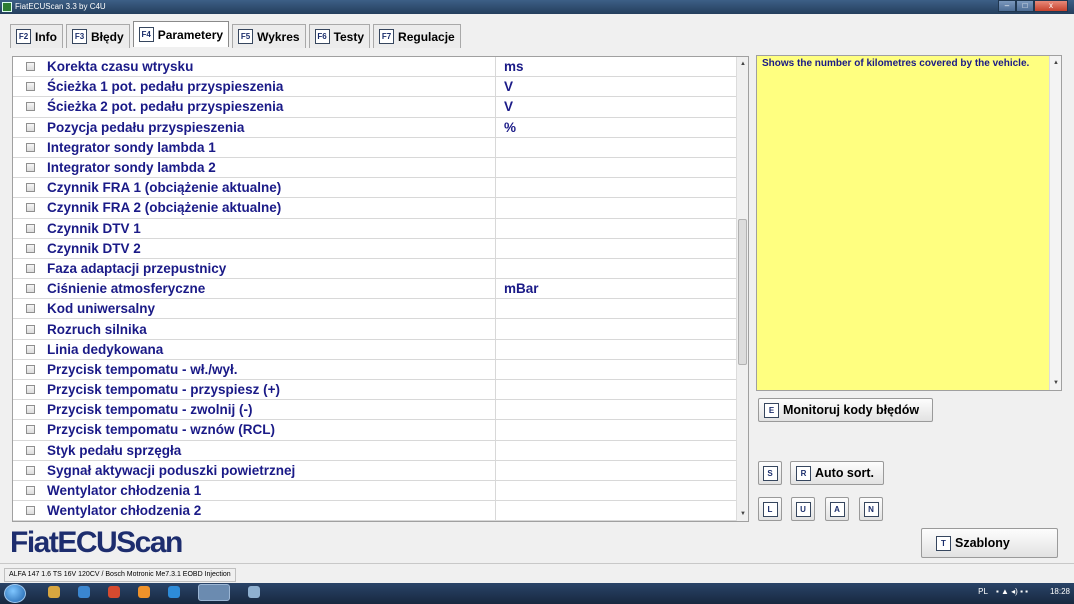  Describe the element at coordinates (375, 67) in the screenshot. I see `table-row: Korekta czasu wtrysku ms` at that location.